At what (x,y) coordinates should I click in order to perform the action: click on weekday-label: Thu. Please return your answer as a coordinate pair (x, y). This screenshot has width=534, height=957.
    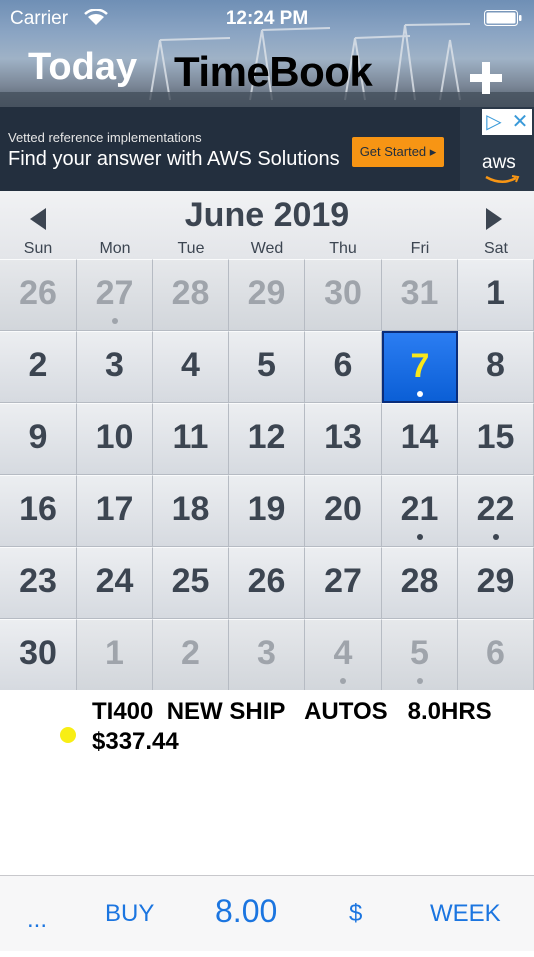
    Looking at the image, I should click on (343, 248).